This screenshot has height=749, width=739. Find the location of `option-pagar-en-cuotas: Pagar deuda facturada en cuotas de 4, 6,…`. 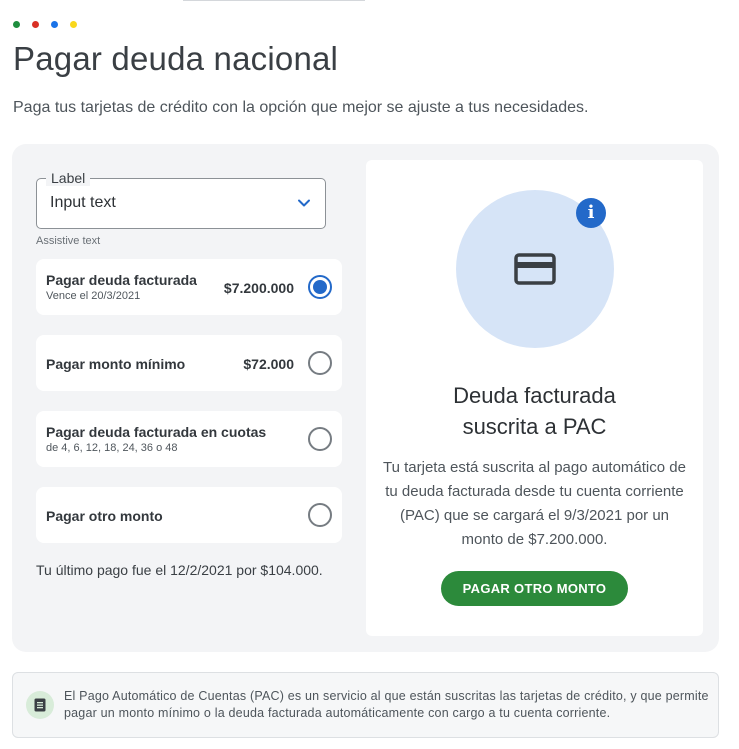

option-pagar-en-cuotas: Pagar deuda facturada en cuotas de 4, 6,… is located at coordinates (189, 439).